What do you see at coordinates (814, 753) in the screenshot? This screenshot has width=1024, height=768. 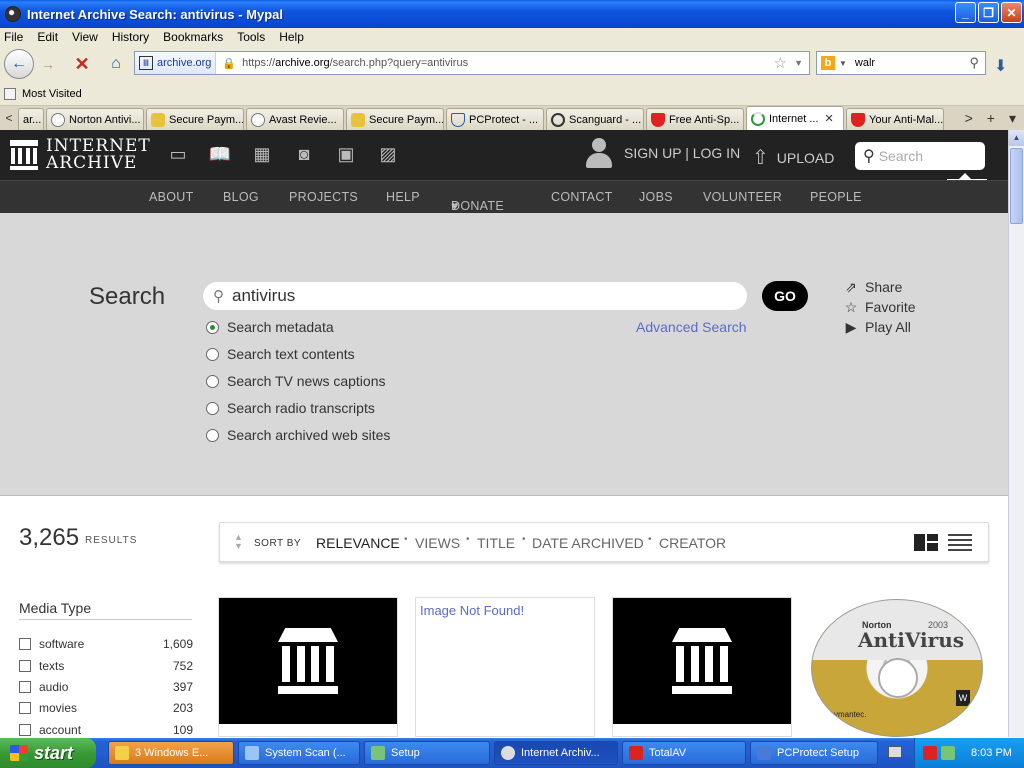 I see `task-pcprotect-setup: PCProtect Setup` at bounding box center [814, 753].